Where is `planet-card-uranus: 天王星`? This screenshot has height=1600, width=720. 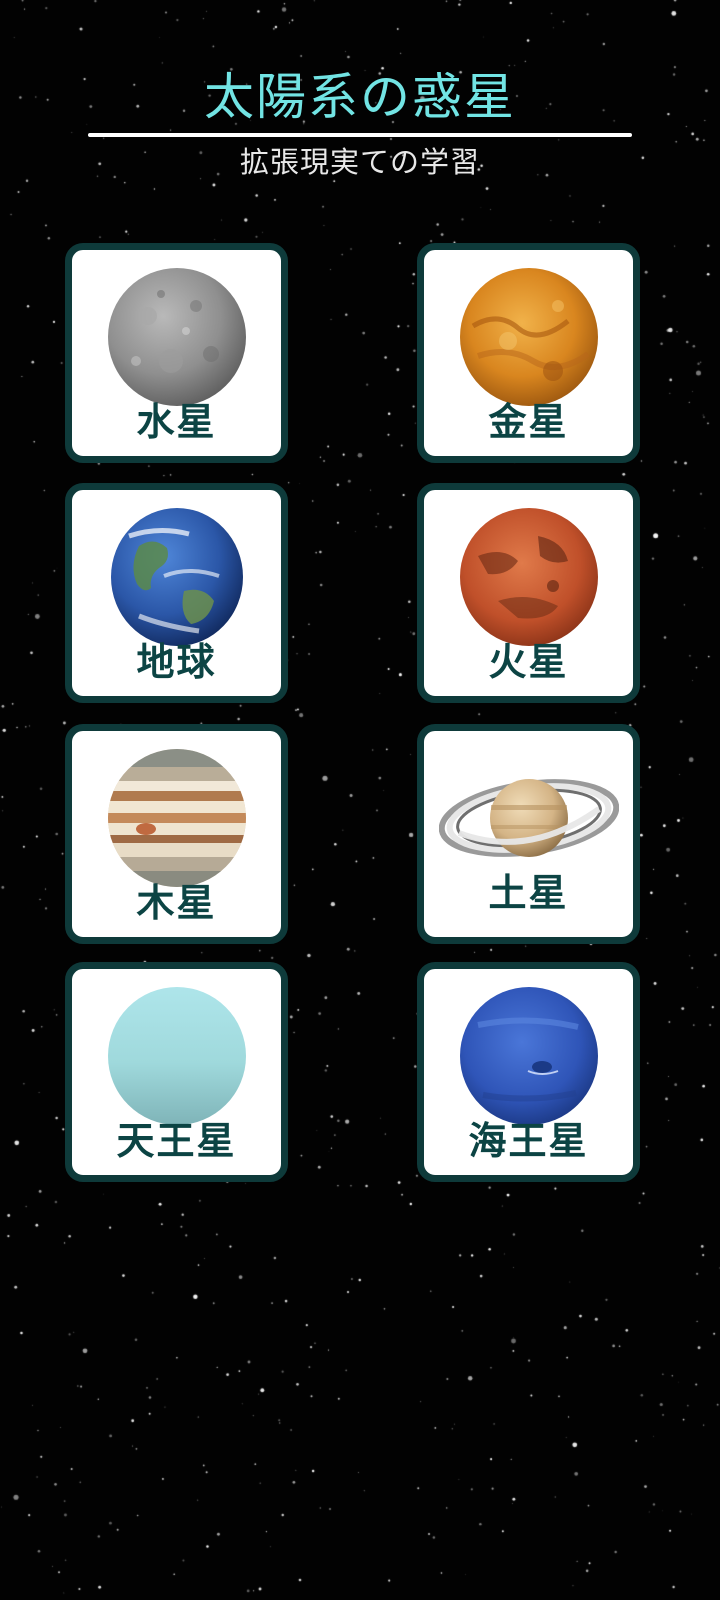 planet-card-uranus: 天王星 is located at coordinates (176, 1072).